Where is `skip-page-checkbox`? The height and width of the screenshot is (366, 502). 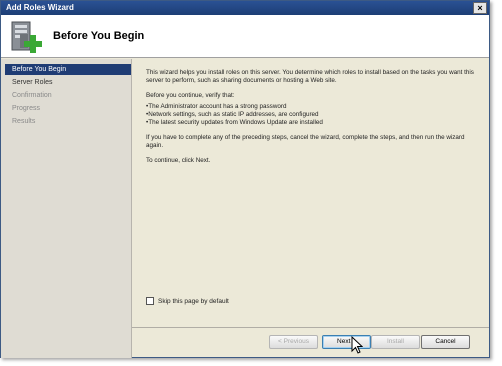 skip-page-checkbox is located at coordinates (150, 301).